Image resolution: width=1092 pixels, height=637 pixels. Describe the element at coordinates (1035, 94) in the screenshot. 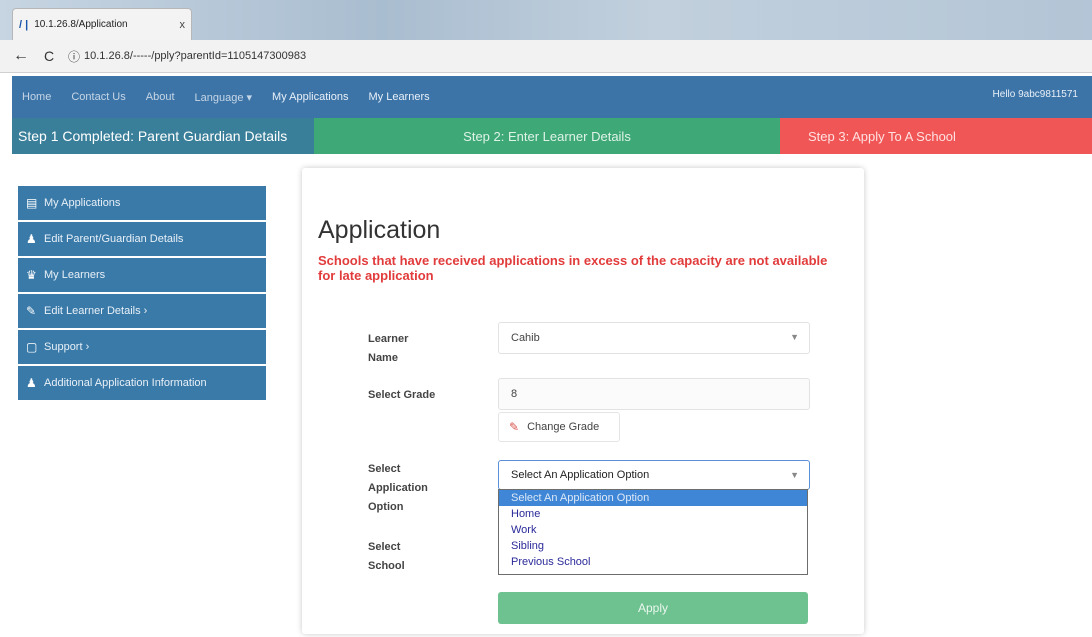

I see `user-greeting: Hello 9abc9811571` at that location.